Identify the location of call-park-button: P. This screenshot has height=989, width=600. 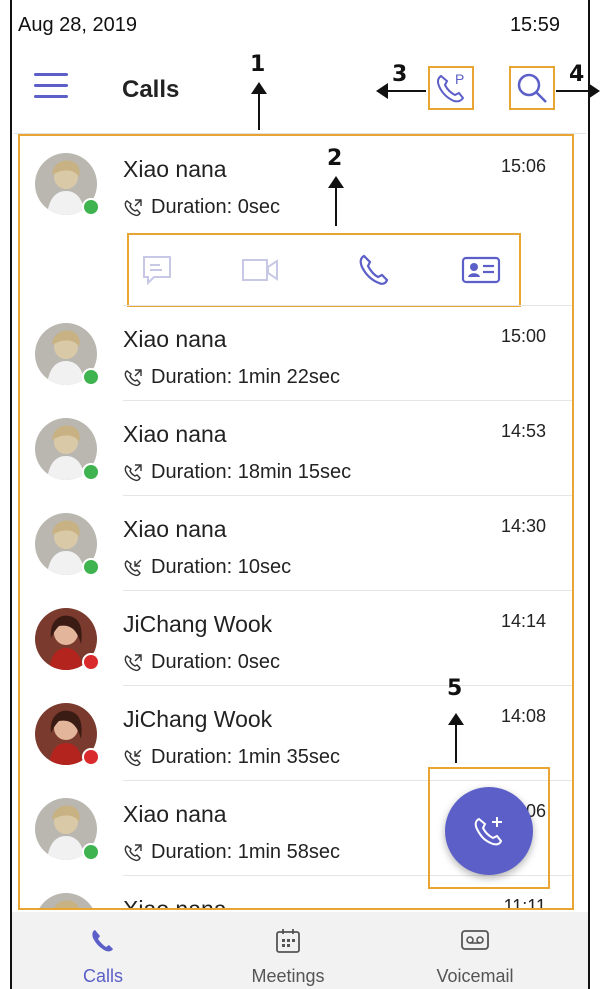
(451, 88).